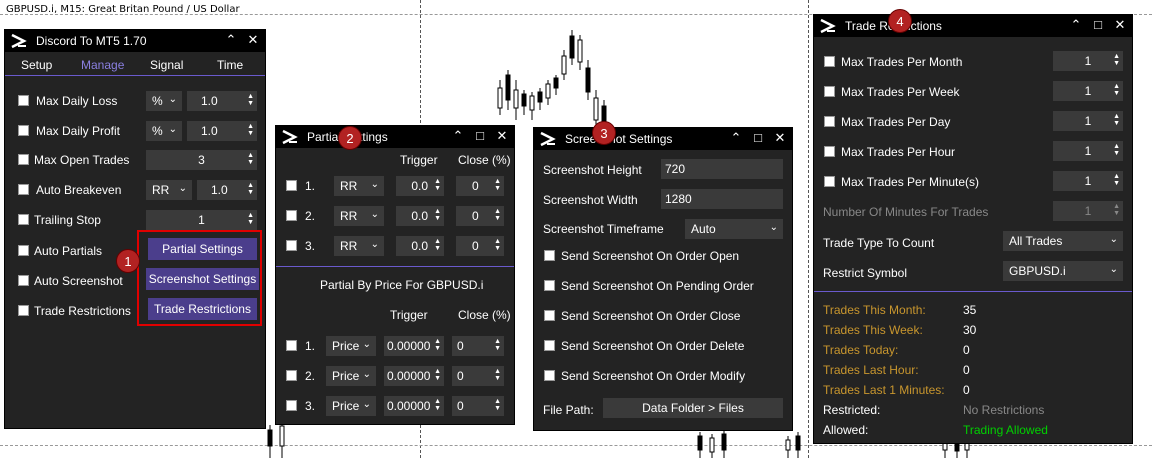 The height and width of the screenshot is (458, 1152). Describe the element at coordinates (1063, 241) in the screenshot. I see `trade-type-select: All Trades ⌄` at that location.